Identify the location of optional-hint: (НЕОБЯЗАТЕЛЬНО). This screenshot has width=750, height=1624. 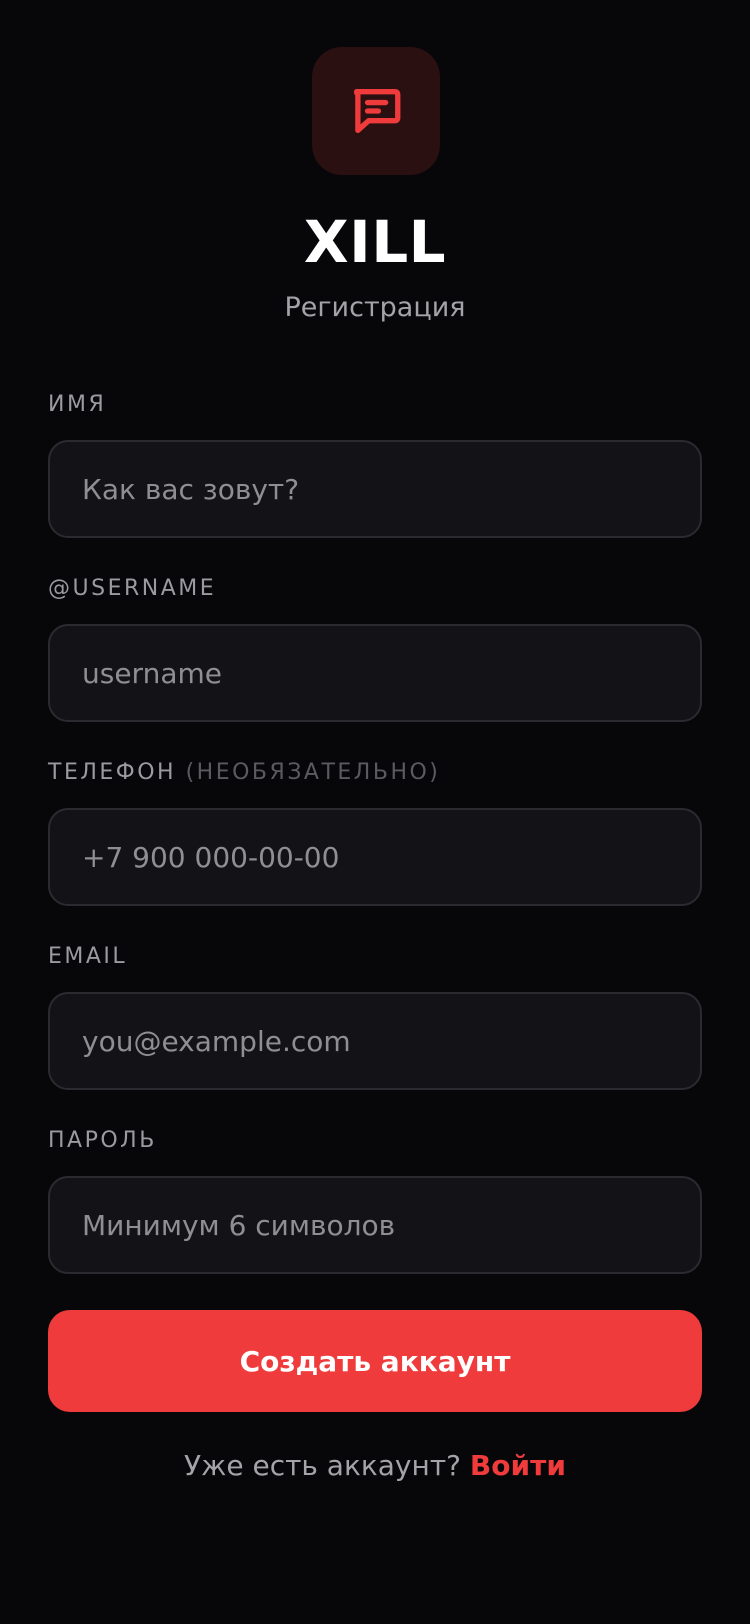
(313, 772).